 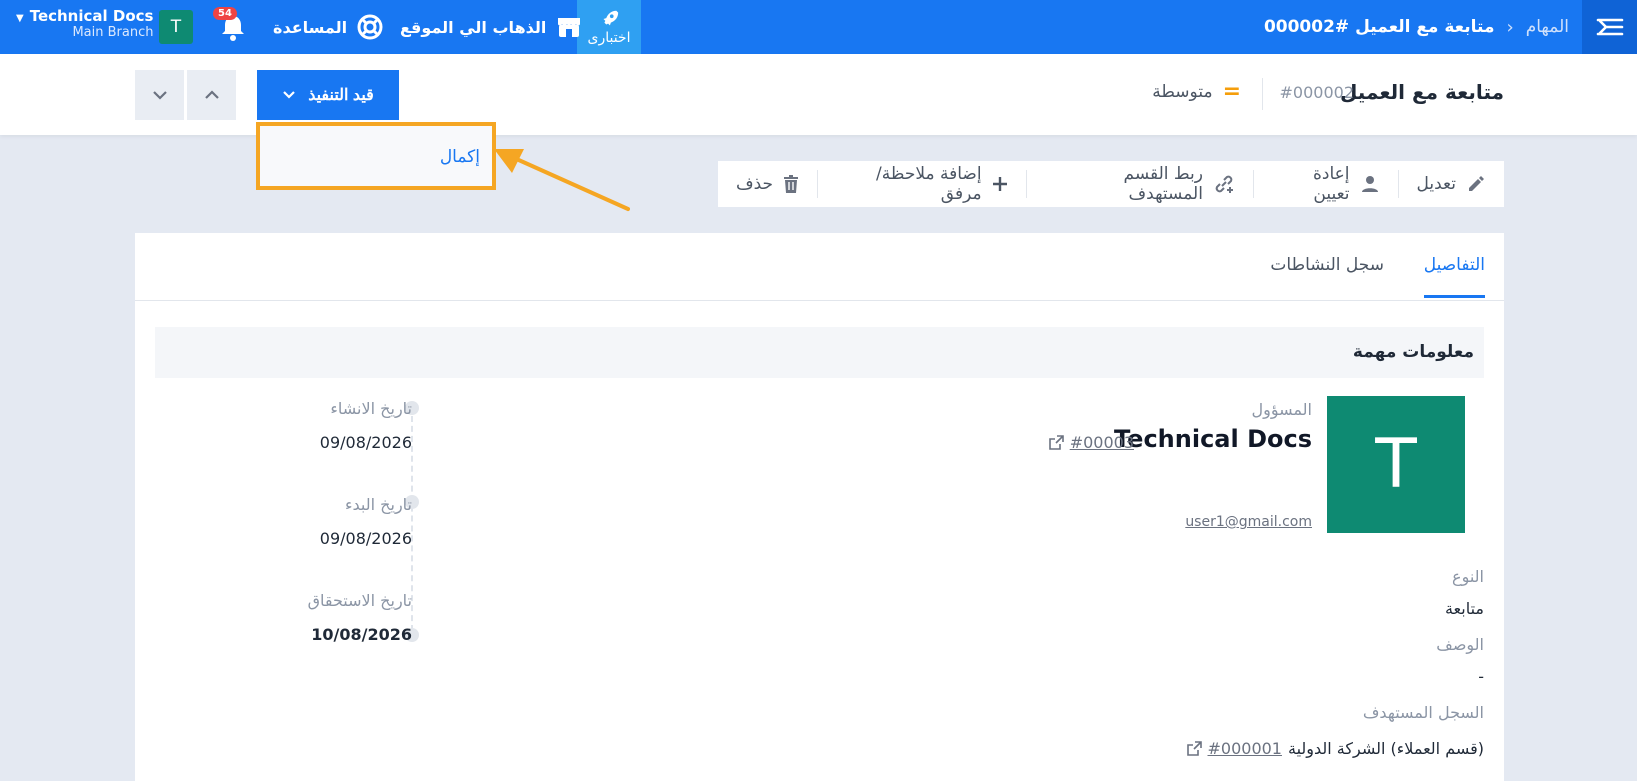 I want to click on section-header: معلومات مهمة, so click(x=819, y=352).